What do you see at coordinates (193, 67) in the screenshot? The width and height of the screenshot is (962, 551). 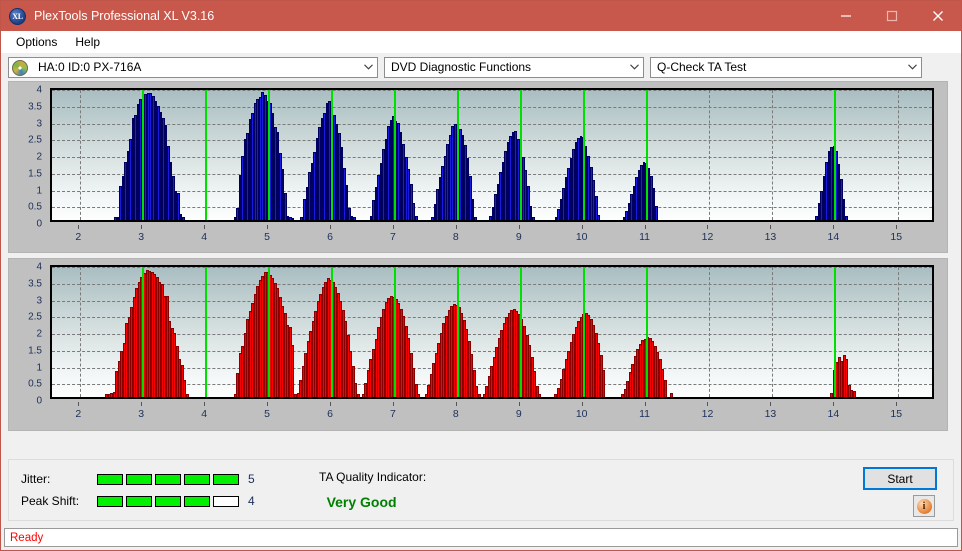 I see `drive-select: HA:0 ID:0 PX-716A` at bounding box center [193, 67].